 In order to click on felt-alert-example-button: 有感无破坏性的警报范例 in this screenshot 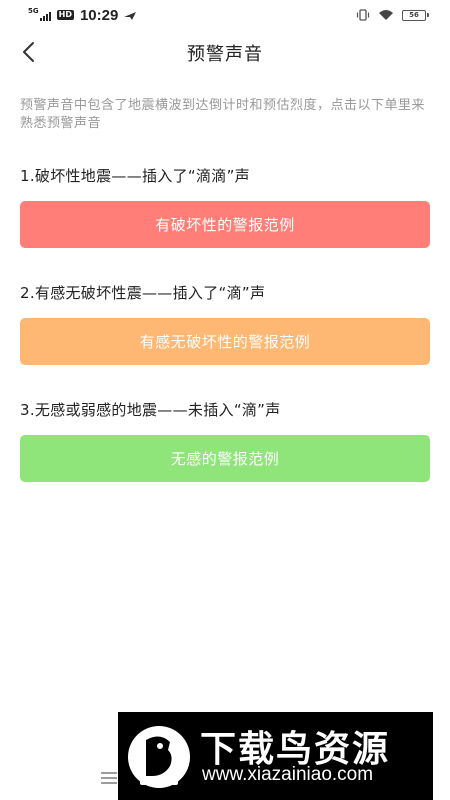, I will do `click(225, 341)`.